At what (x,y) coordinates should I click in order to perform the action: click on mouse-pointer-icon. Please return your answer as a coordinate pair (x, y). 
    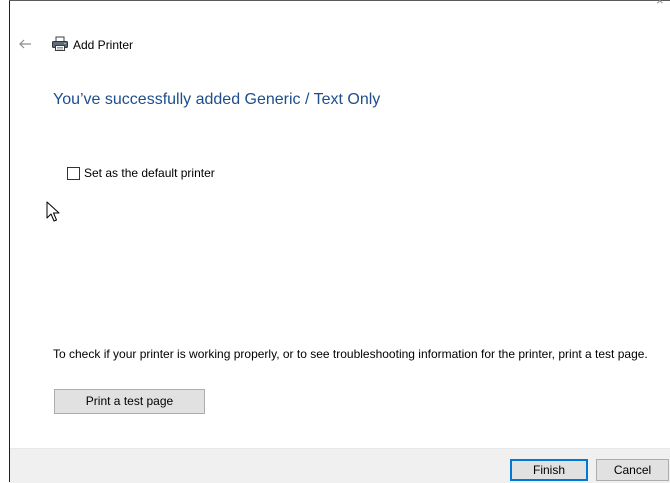
    Looking at the image, I should click on (53, 211).